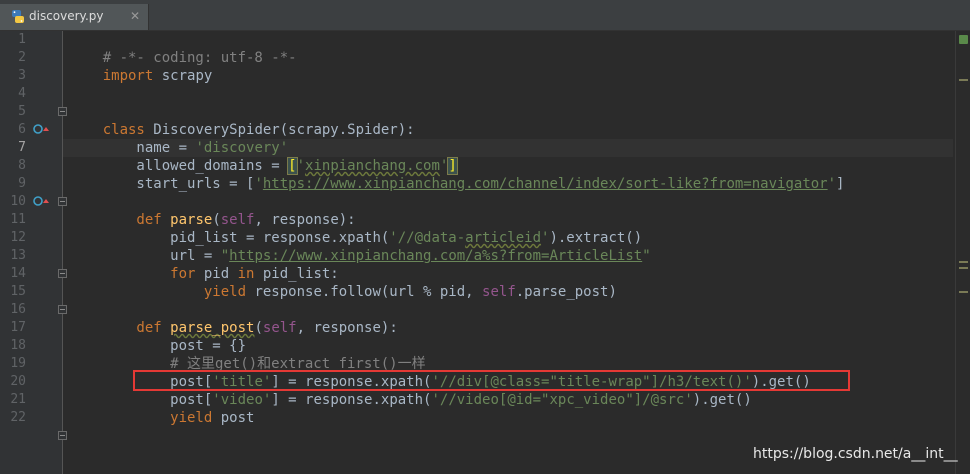 The image size is (970, 474). Describe the element at coordinates (18, 327) in the screenshot. I see `line-number: 17` at that location.